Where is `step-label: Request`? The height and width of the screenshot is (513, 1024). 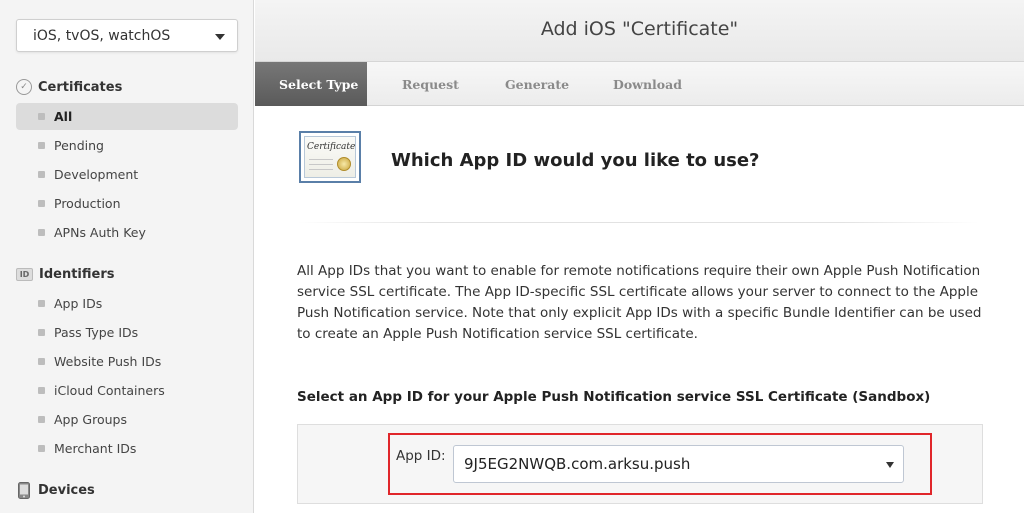 step-label: Request is located at coordinates (430, 84).